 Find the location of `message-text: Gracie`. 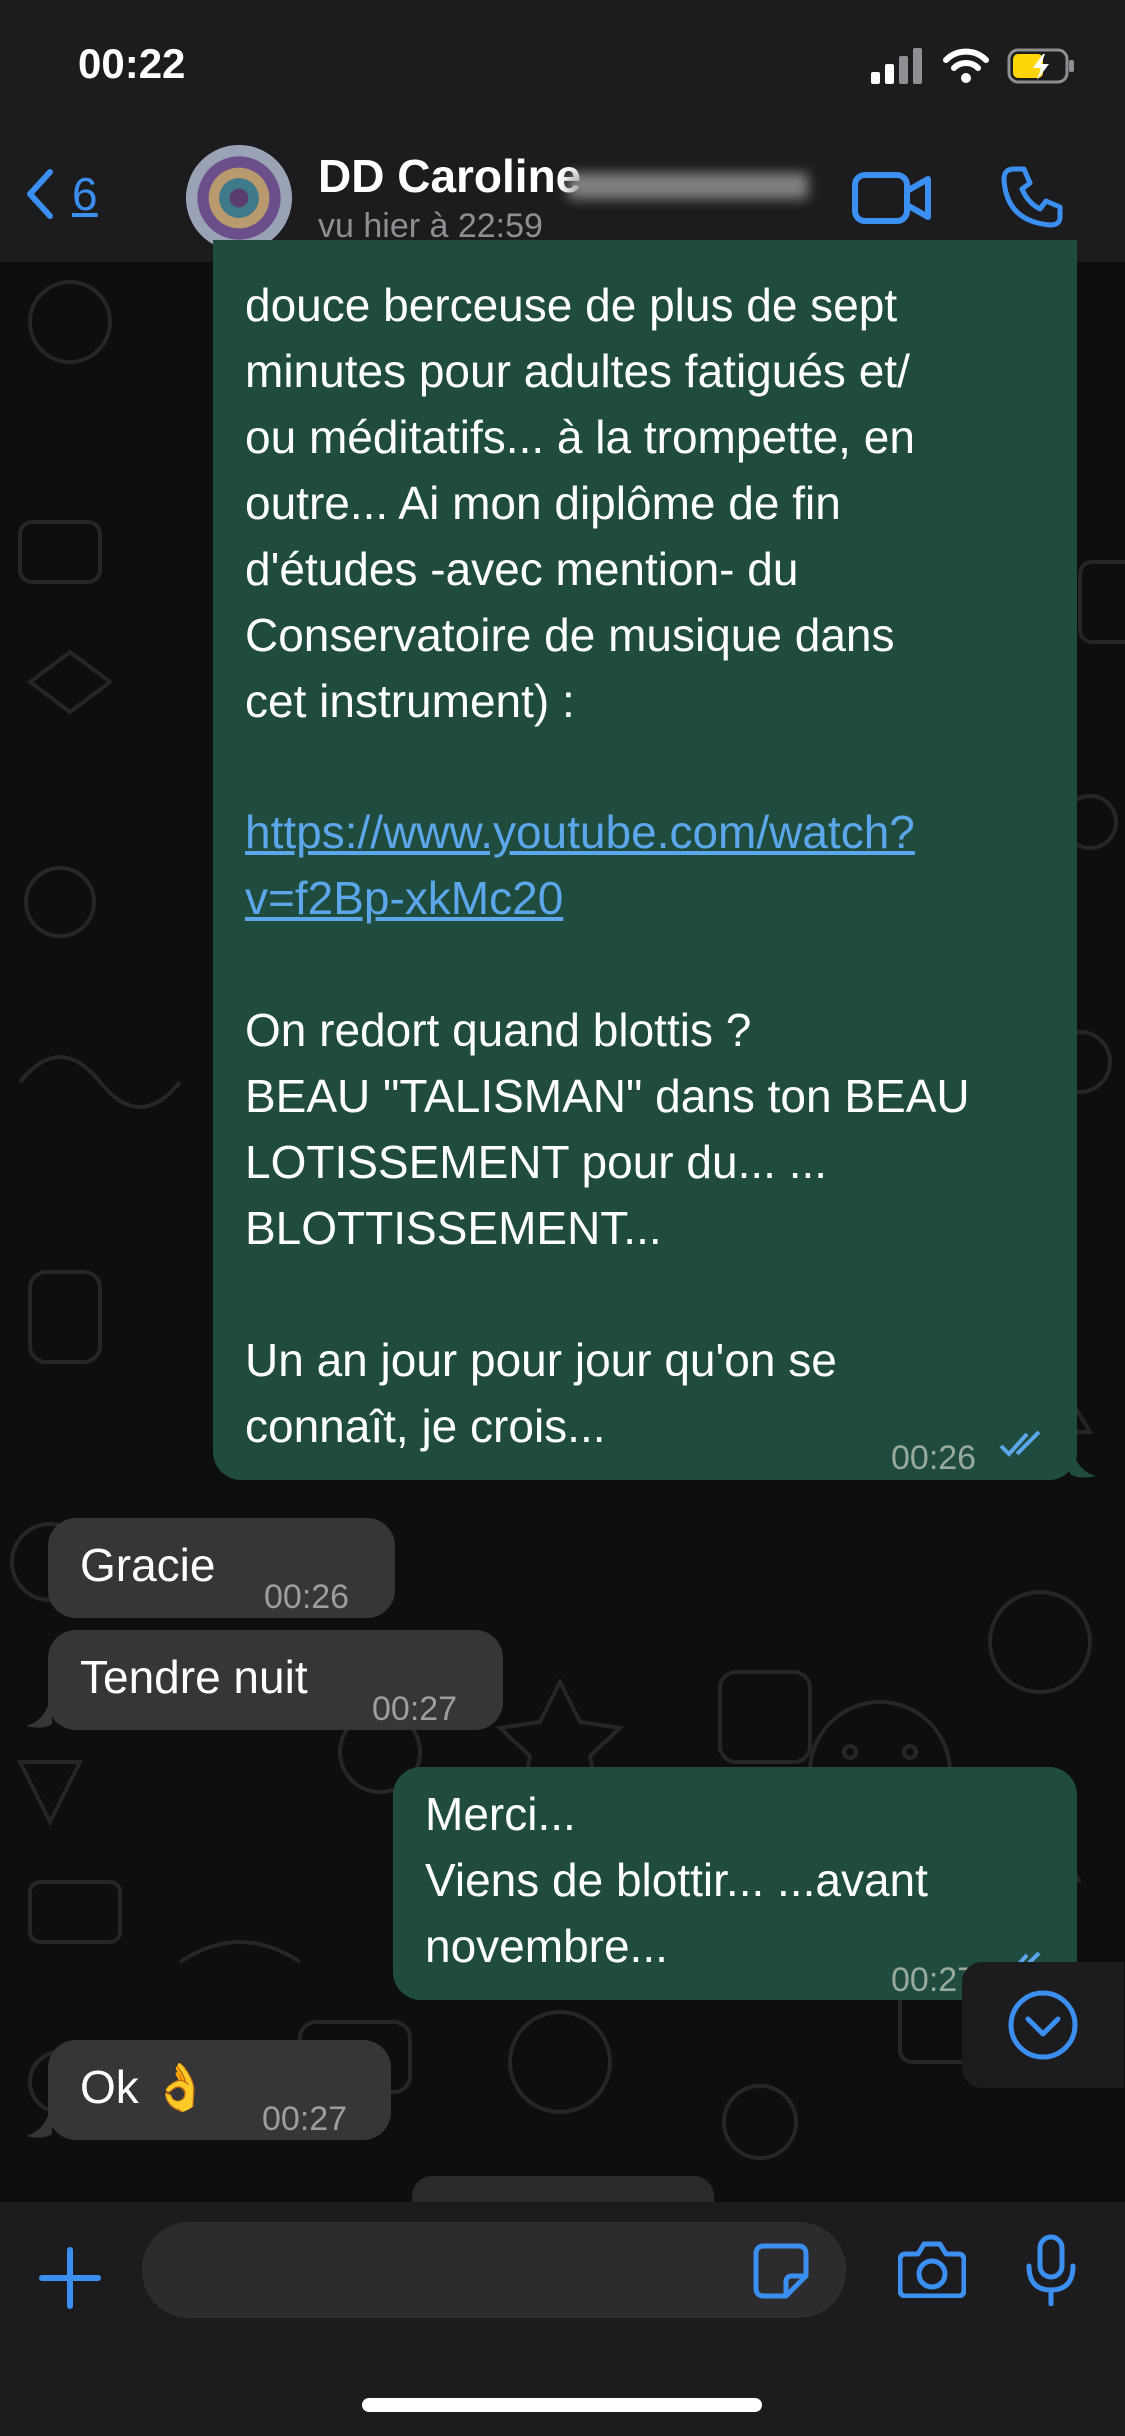

message-text: Gracie is located at coordinates (148, 1565).